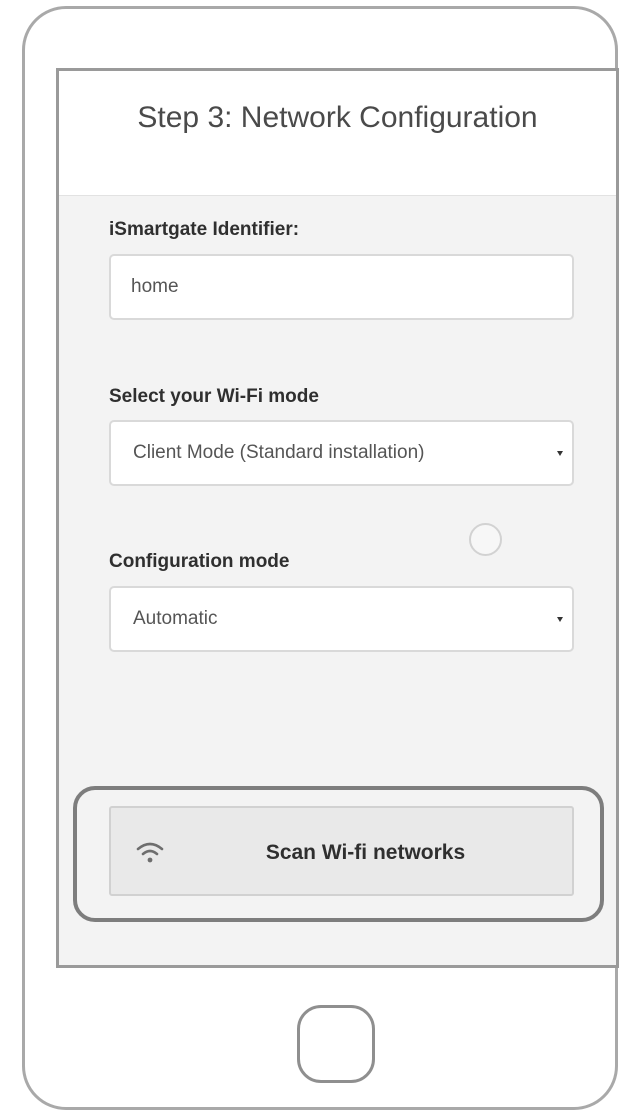  I want to click on configuration-mode-select: Automatic, so click(341, 619).